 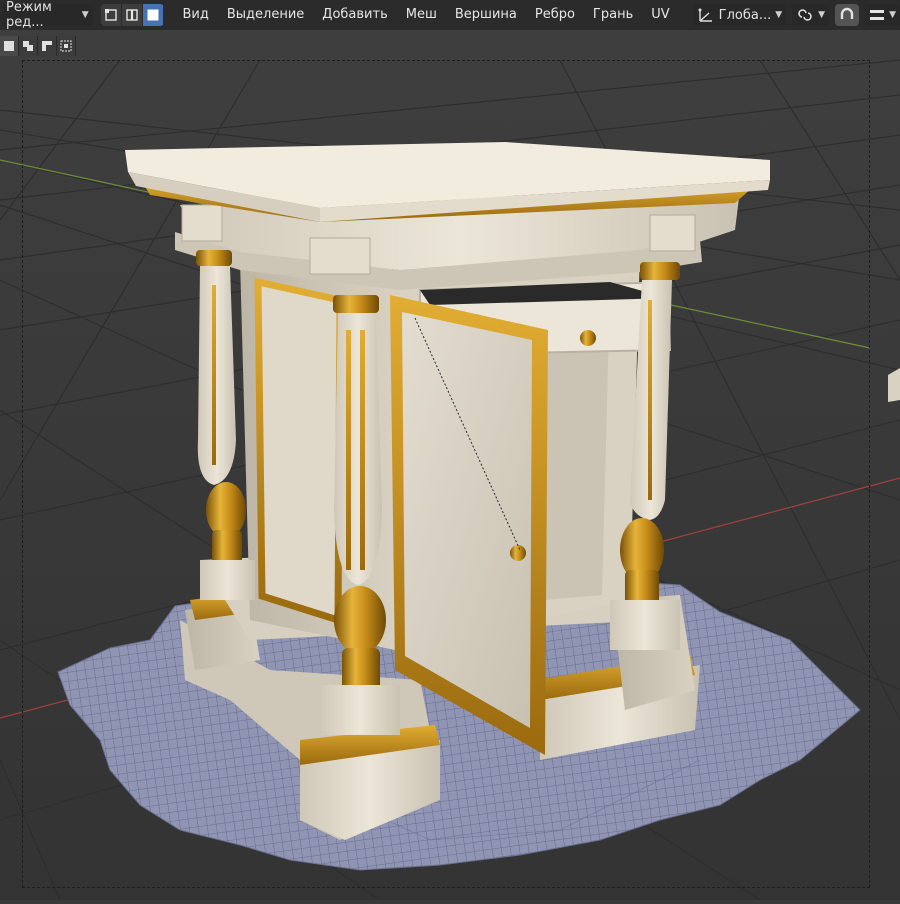 I want to click on select-extend-button, so click(x=28, y=46).